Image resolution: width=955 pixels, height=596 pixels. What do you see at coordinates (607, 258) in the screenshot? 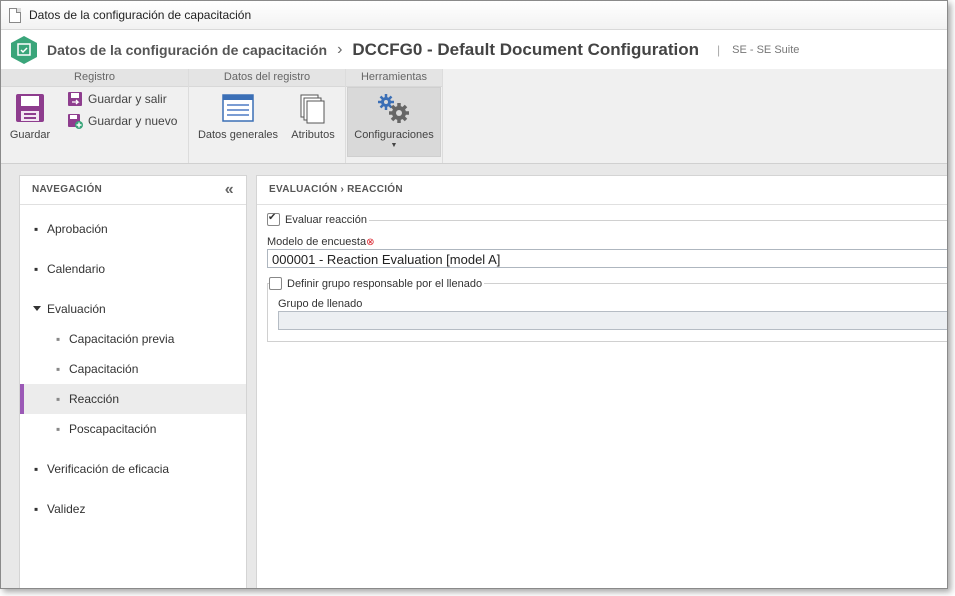
I see `survey-model-field: 000001 - Reaction Evaluation [model A]` at bounding box center [607, 258].